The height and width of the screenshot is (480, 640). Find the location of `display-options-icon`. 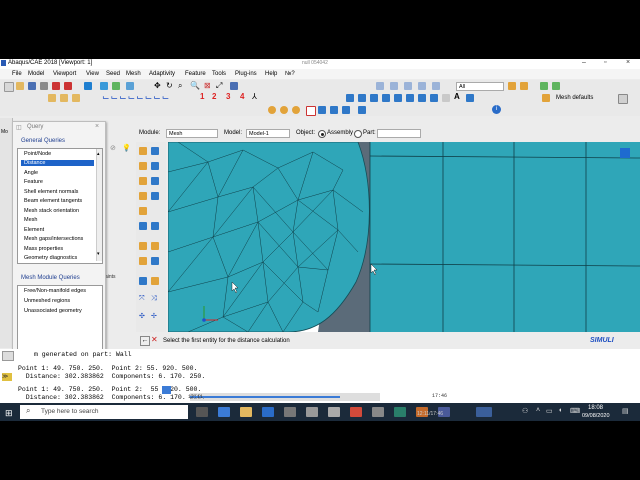

display-options-icon is located at coordinates (346, 110).